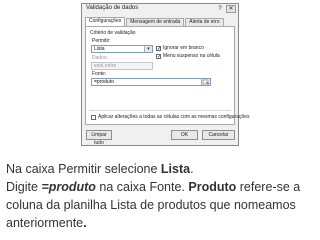  I want to click on limpar-tudo-button: Limpar tudo, so click(99, 138).